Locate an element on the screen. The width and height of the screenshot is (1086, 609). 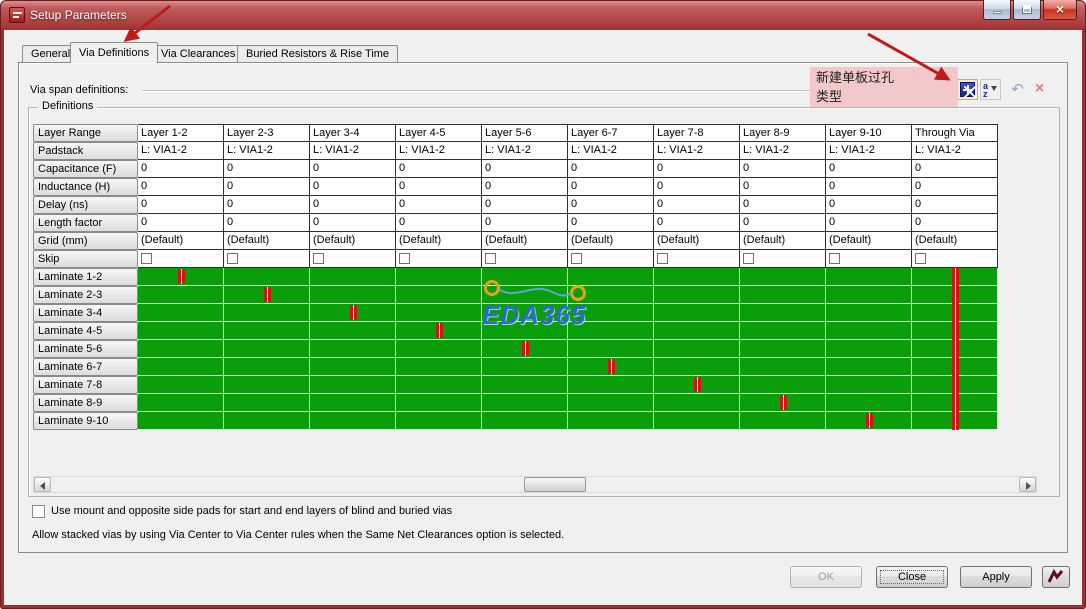
laminate-row-header: Laminate 5-6 is located at coordinates (85, 349).